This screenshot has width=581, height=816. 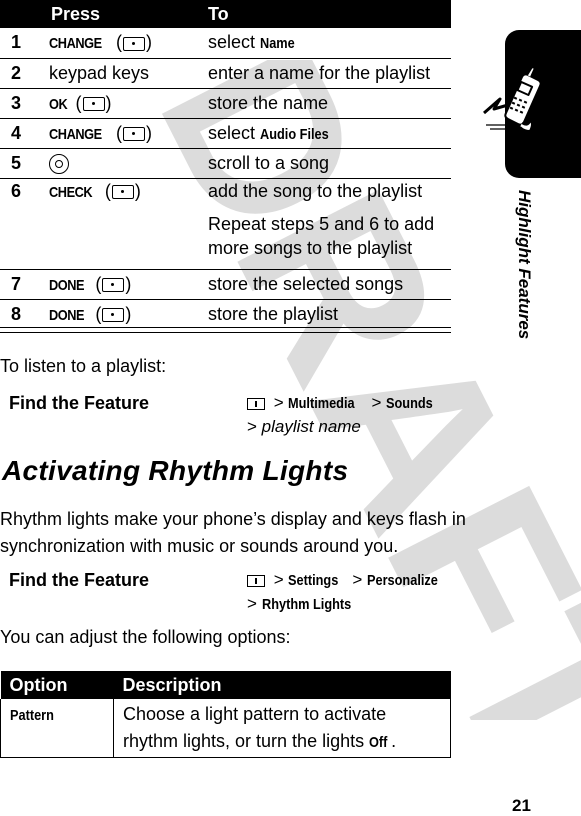 I want to click on path-item: Personalize, so click(x=402, y=580).